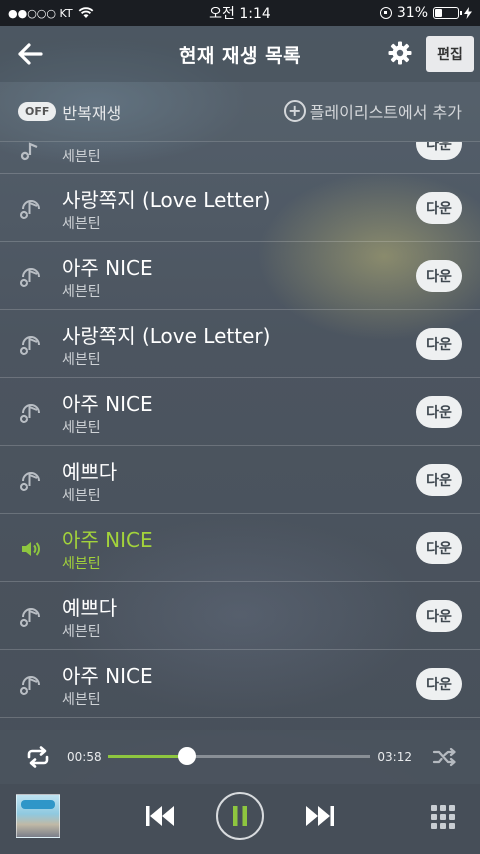  I want to click on previous-icon, so click(160, 816).